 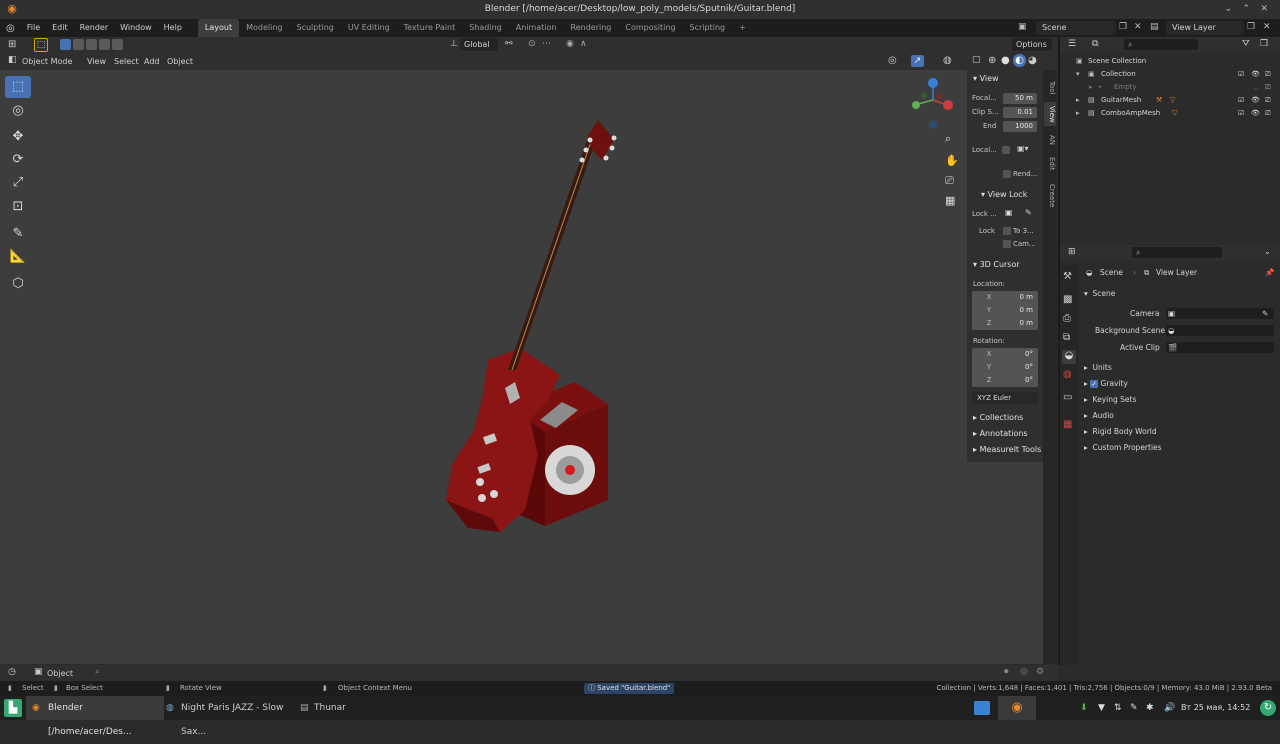 I want to click on outliner-row-comboampmesh: ▸ ▤ ComboAmpMesh ▽ ☑ 👁 ⎚, so click(x=1170, y=113).